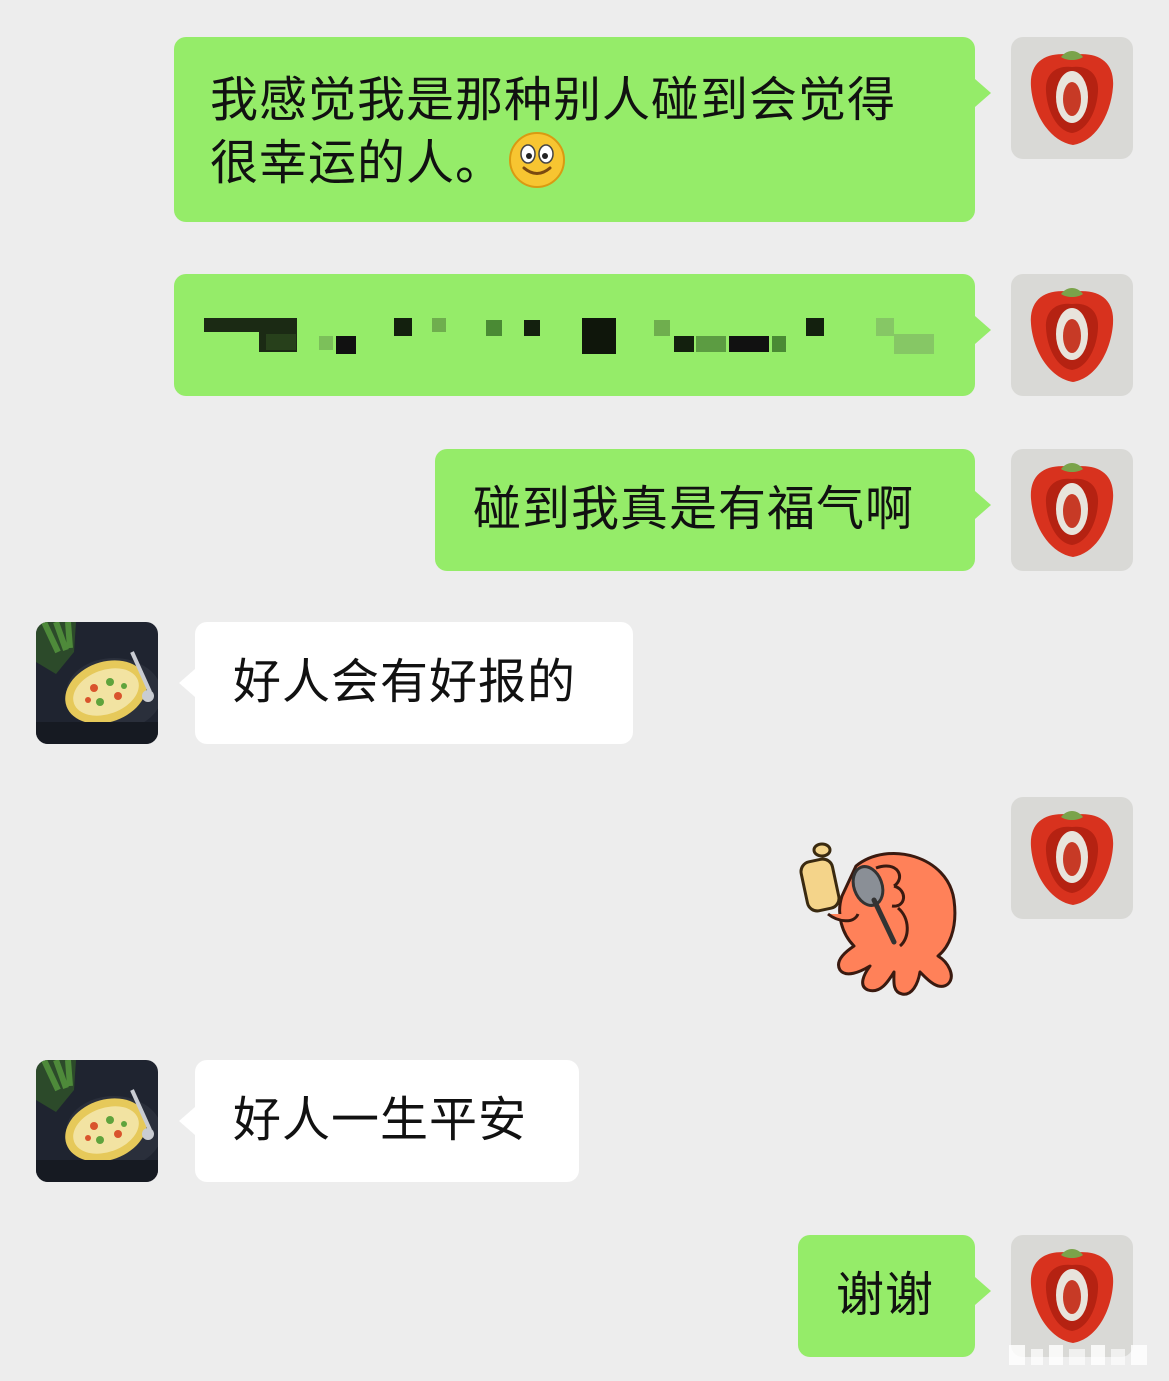 The height and width of the screenshot is (1381, 1169). I want to click on message-text: 好人一生平安, so click(380, 1120).